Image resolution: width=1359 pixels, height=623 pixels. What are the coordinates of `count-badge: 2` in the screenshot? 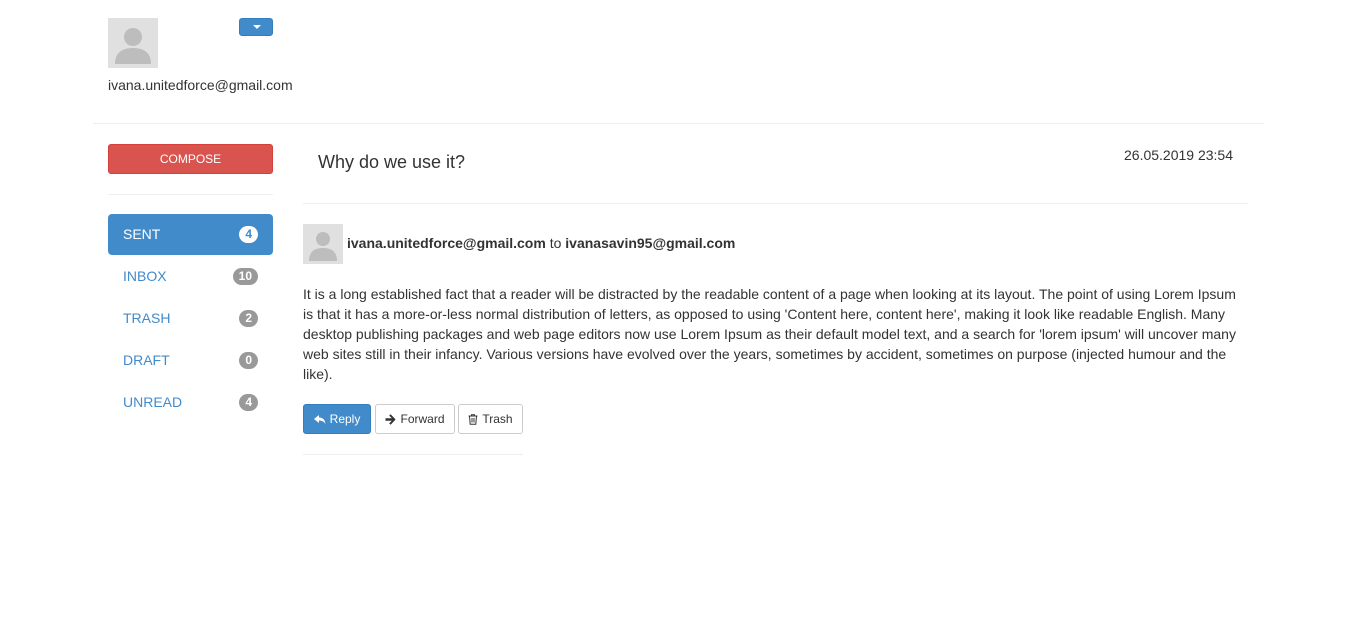 It's located at (248, 318).